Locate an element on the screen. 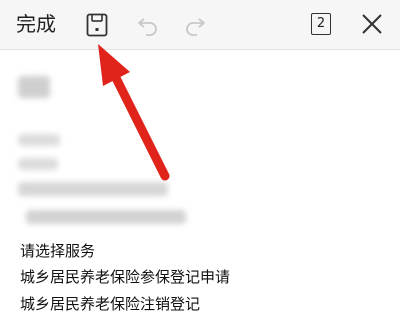 The width and height of the screenshot is (400, 319). save-icon is located at coordinates (97, 25).